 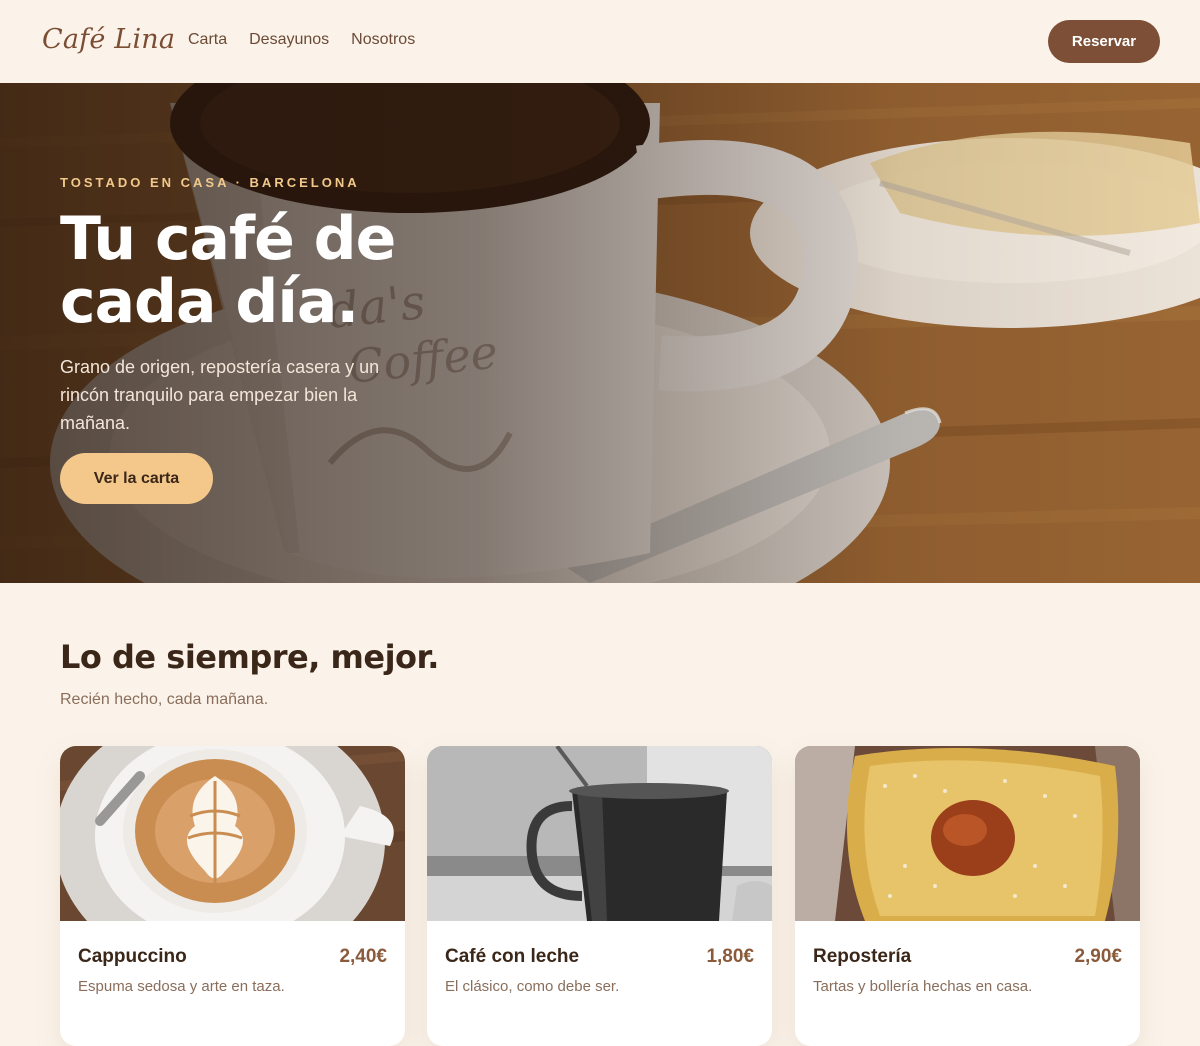 What do you see at coordinates (207, 40) in the screenshot?
I see `nav-link-carta: Carta` at bounding box center [207, 40].